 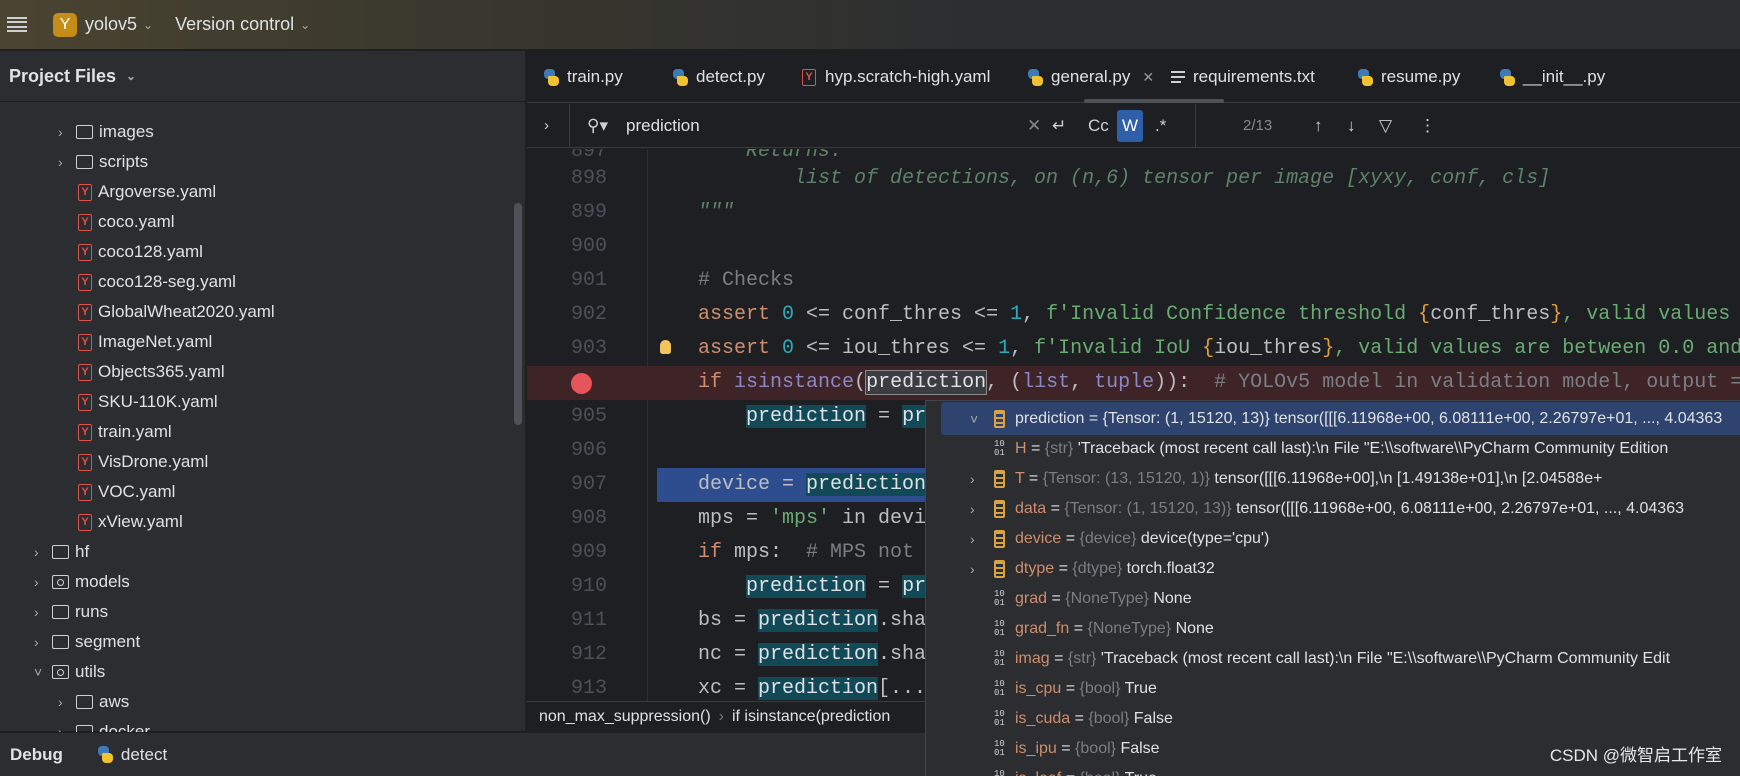 What do you see at coordinates (582, 417) in the screenshot?
I see `line-number: 905` at bounding box center [582, 417].